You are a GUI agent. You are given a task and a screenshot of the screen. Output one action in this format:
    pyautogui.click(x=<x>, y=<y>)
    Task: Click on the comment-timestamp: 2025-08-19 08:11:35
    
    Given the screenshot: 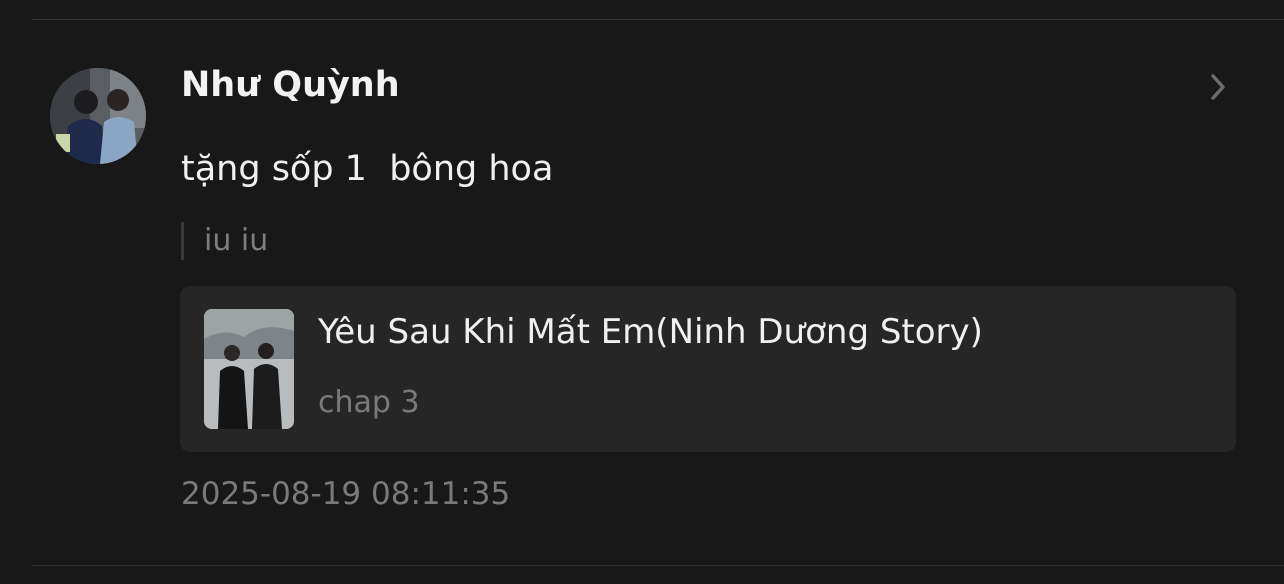 What is the action you would take?
    pyautogui.click(x=346, y=494)
    